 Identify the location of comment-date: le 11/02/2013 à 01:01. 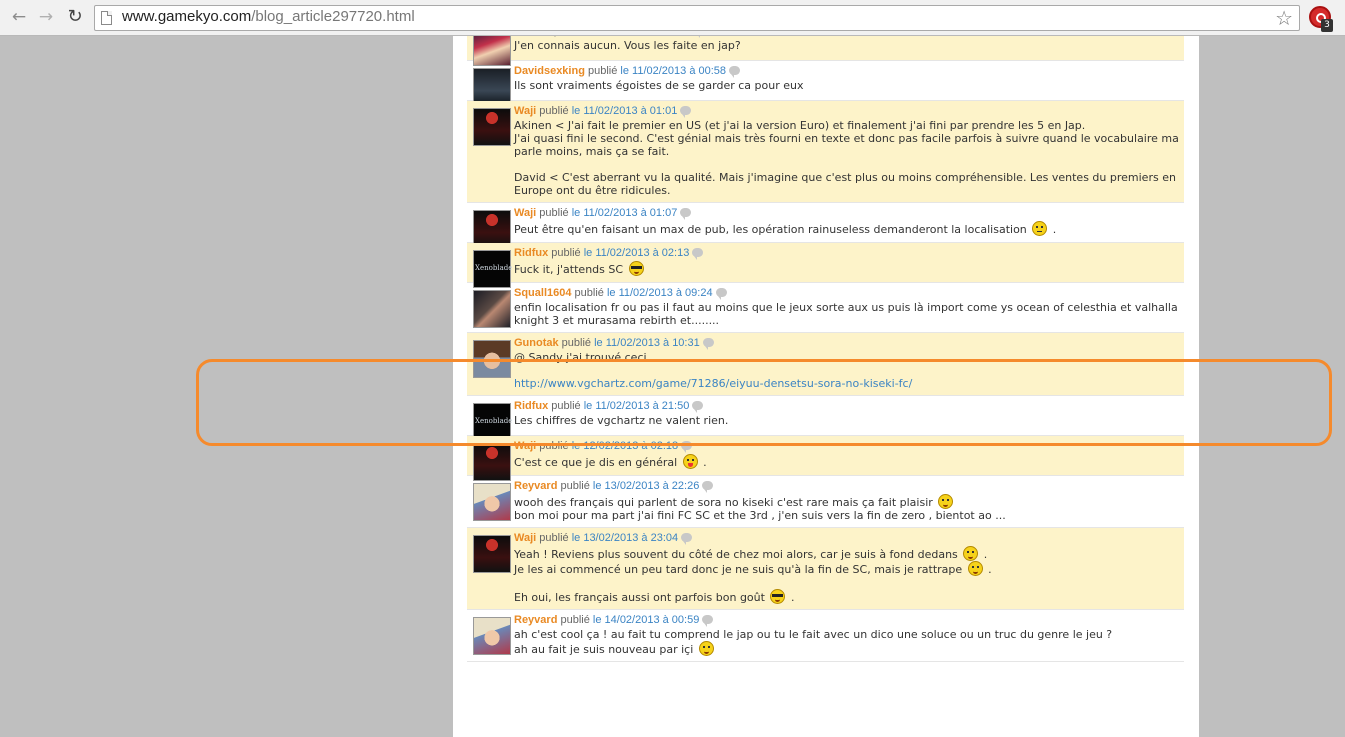
(625, 111).